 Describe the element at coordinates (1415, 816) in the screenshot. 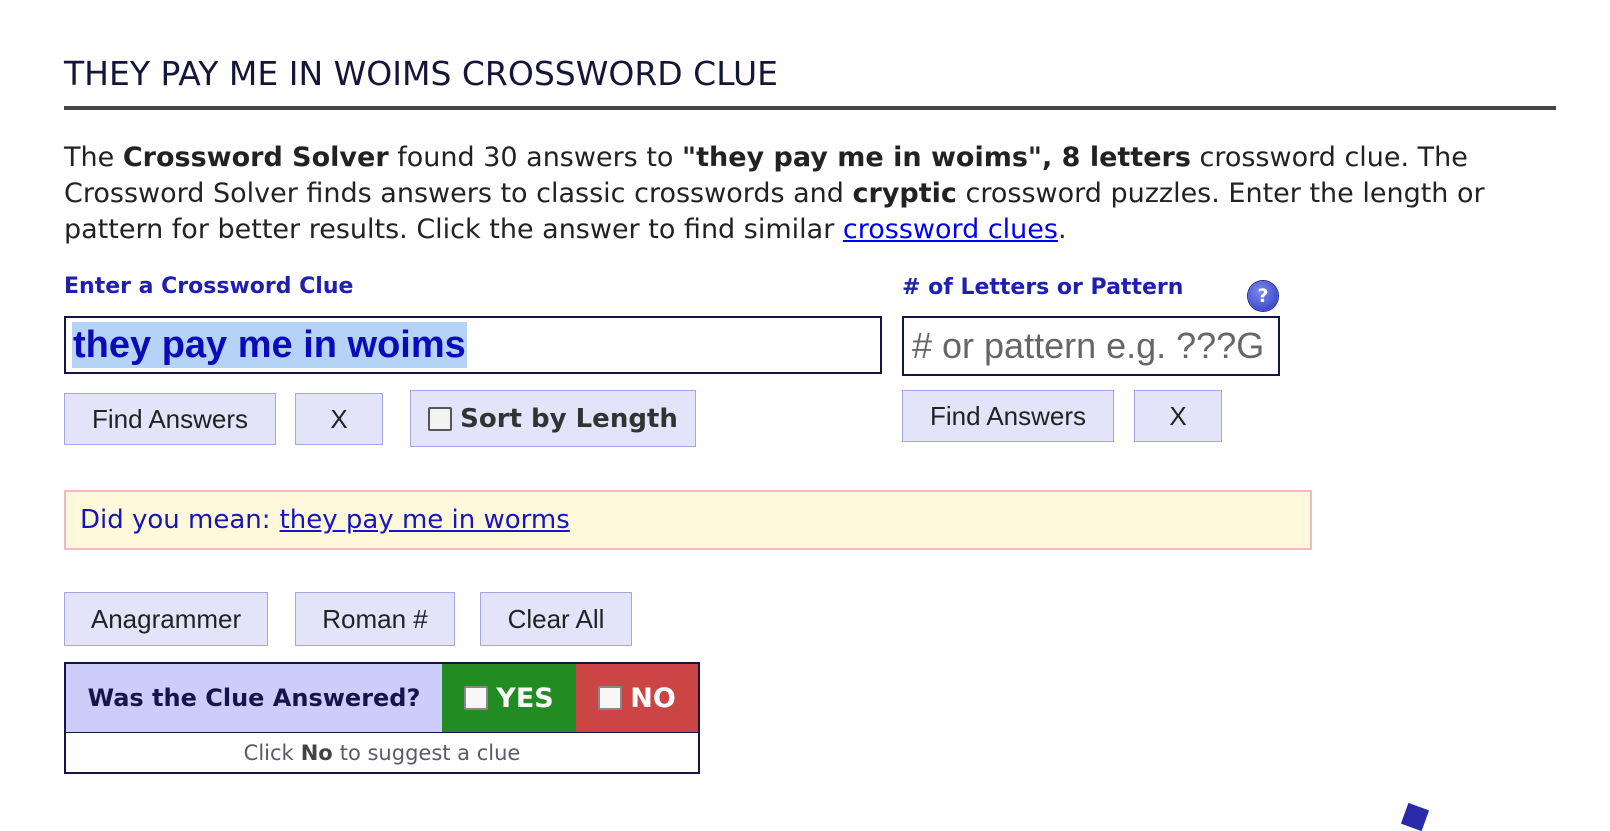

I see `bookmark-icon` at that location.